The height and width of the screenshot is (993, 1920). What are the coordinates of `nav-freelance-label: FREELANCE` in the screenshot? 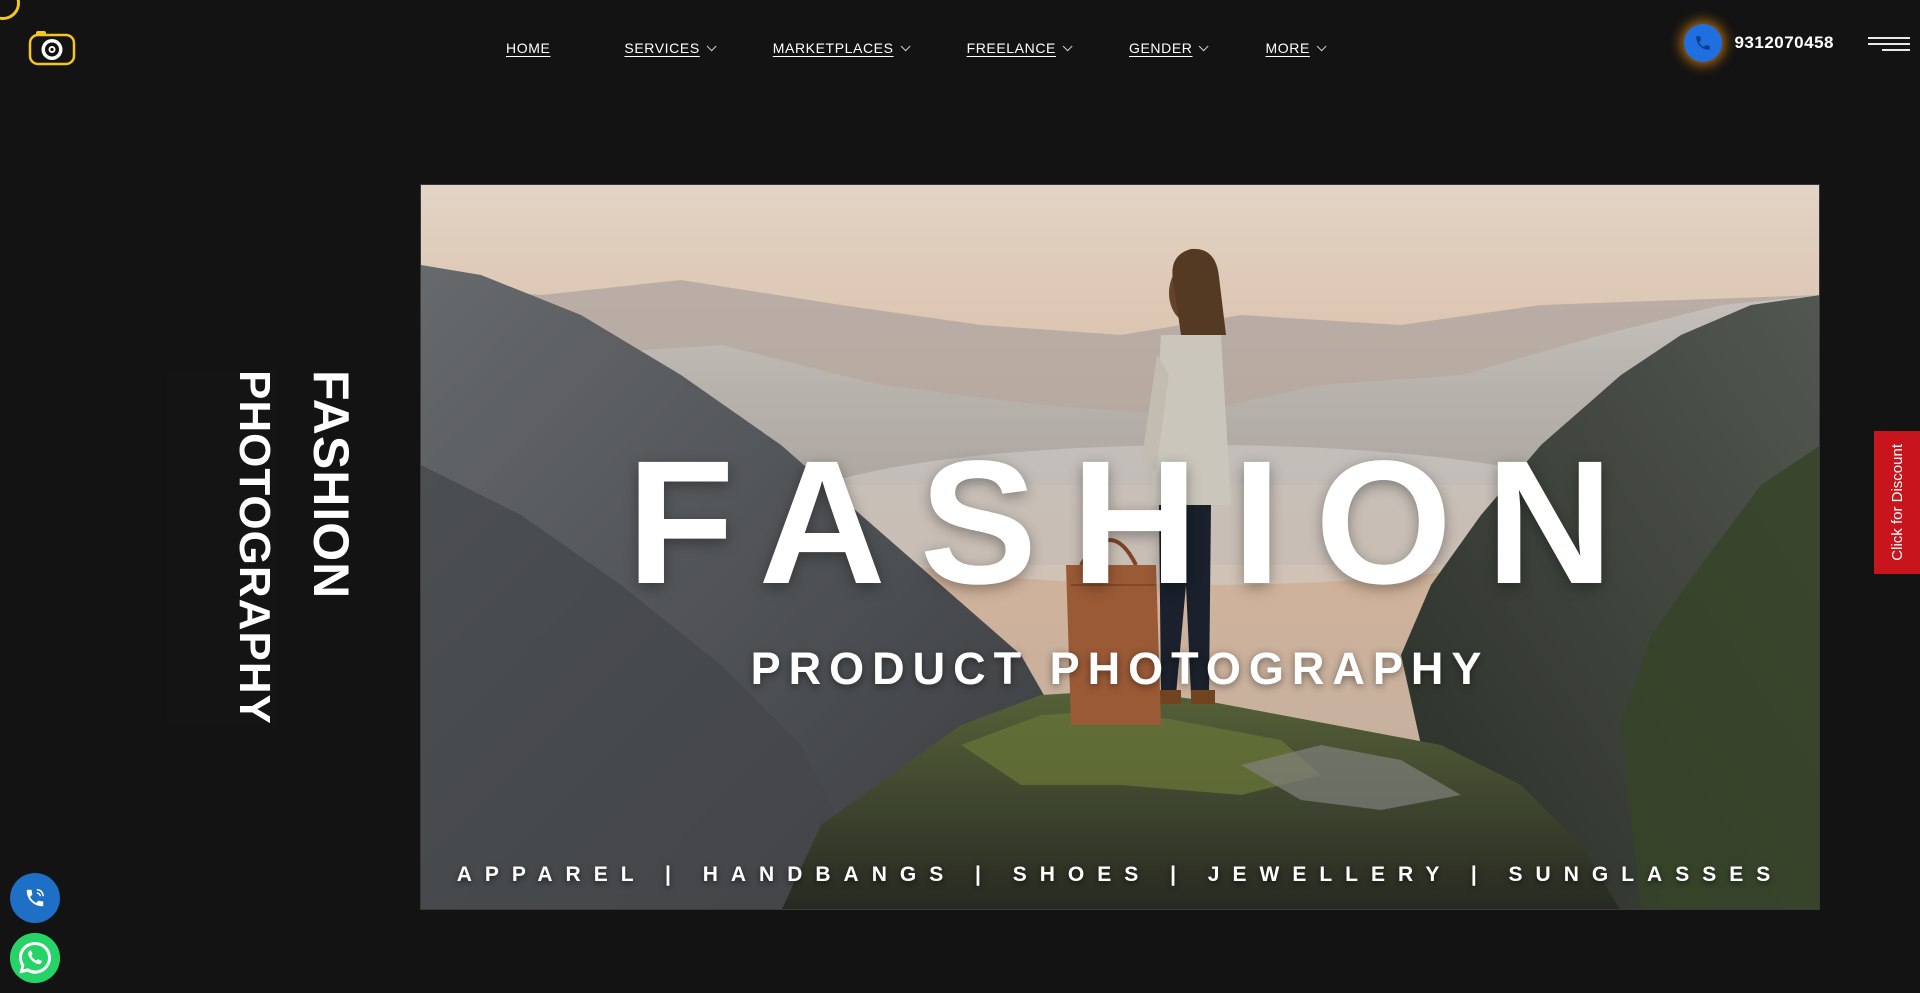 It's located at (1011, 48).